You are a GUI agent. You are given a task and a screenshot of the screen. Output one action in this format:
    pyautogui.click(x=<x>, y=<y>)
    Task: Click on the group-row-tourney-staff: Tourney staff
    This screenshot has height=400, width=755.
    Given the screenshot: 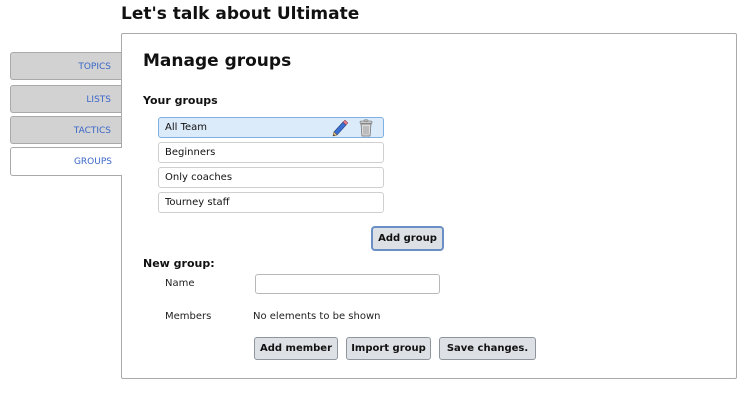 What is the action you would take?
    pyautogui.click(x=271, y=202)
    